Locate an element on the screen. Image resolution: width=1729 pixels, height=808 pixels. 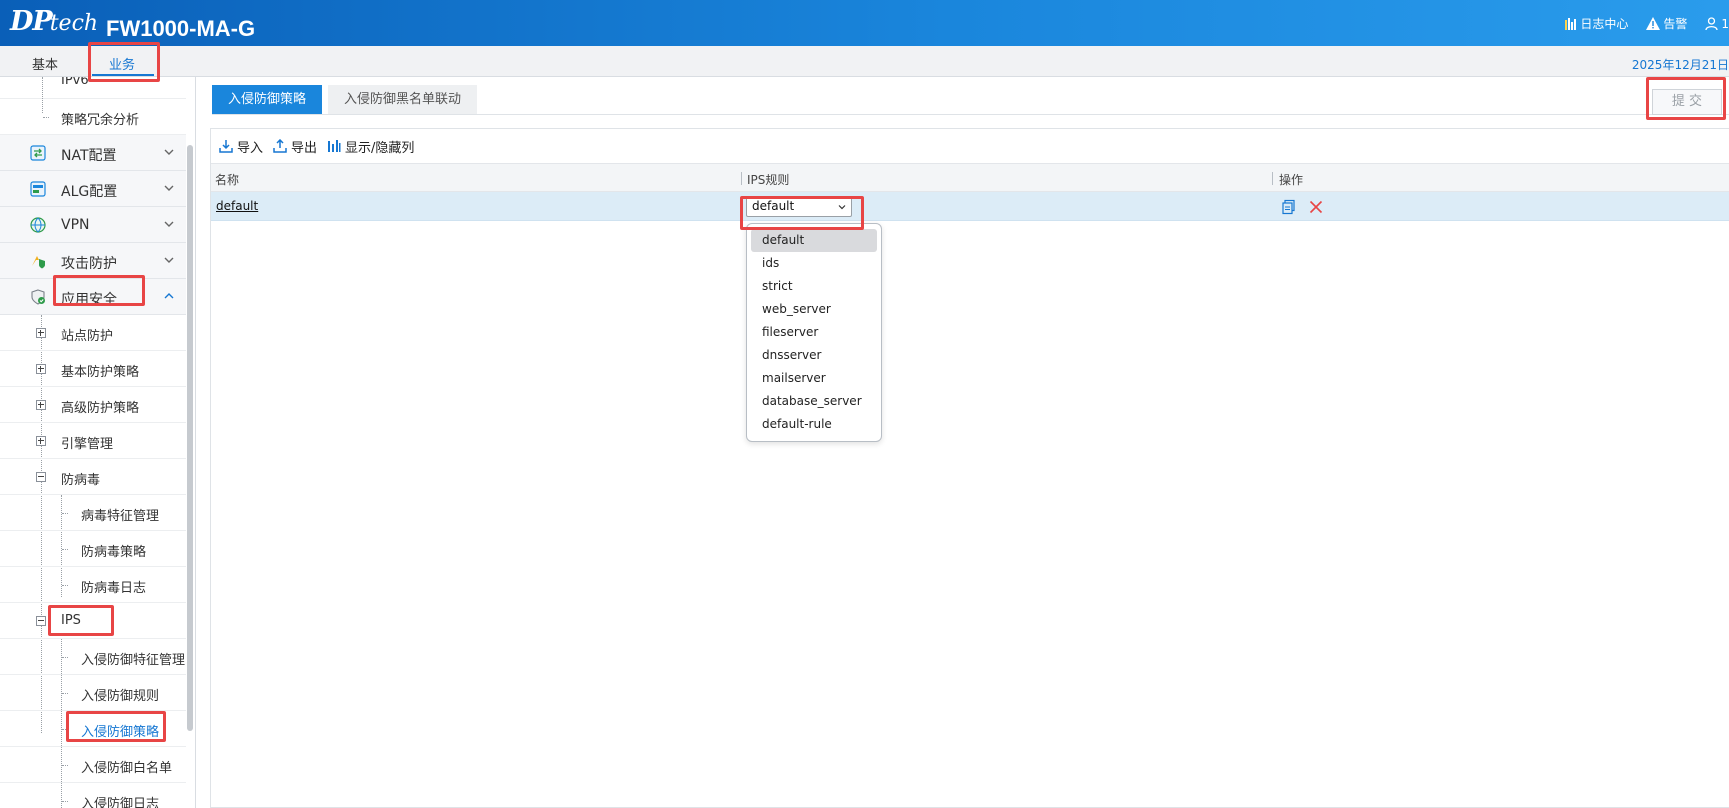
dropdown-option: ids is located at coordinates (814, 263).